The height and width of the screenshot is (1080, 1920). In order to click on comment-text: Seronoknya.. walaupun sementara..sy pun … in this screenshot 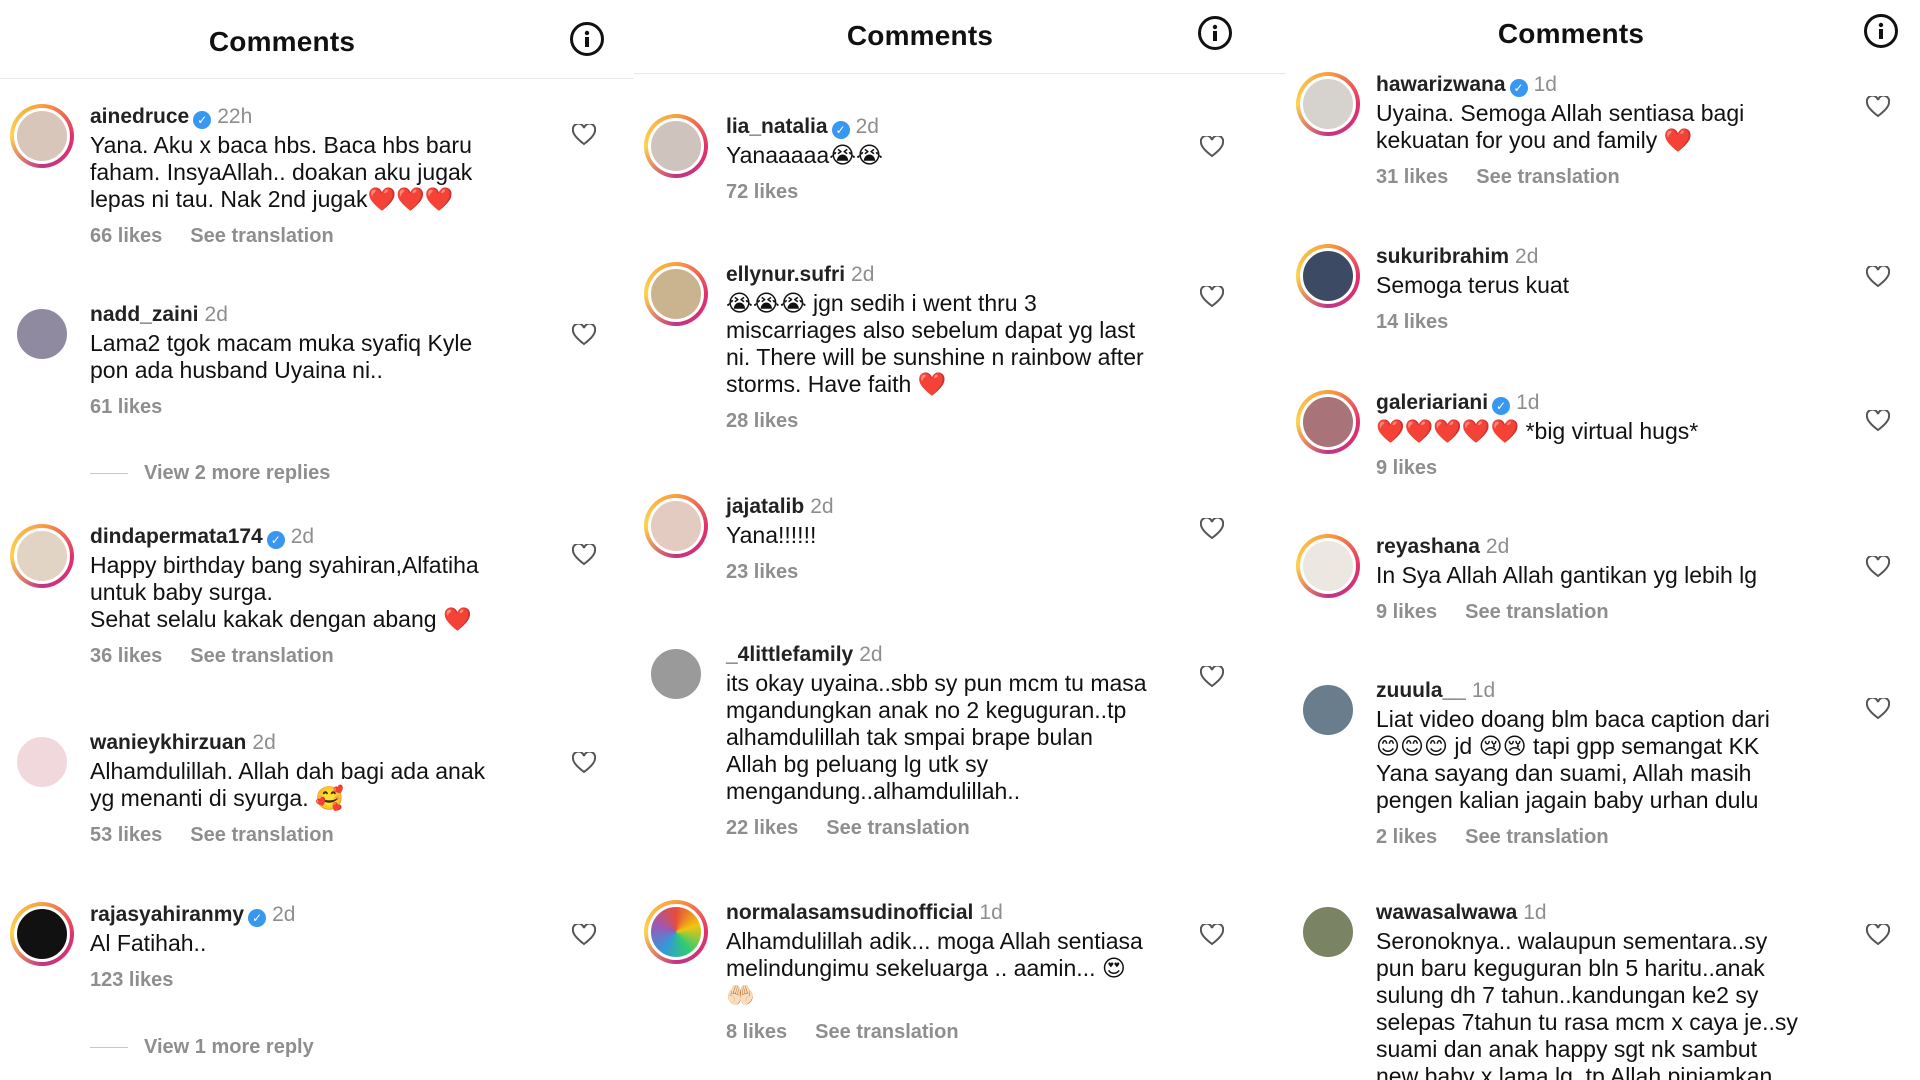, I will do `click(1587, 1004)`.